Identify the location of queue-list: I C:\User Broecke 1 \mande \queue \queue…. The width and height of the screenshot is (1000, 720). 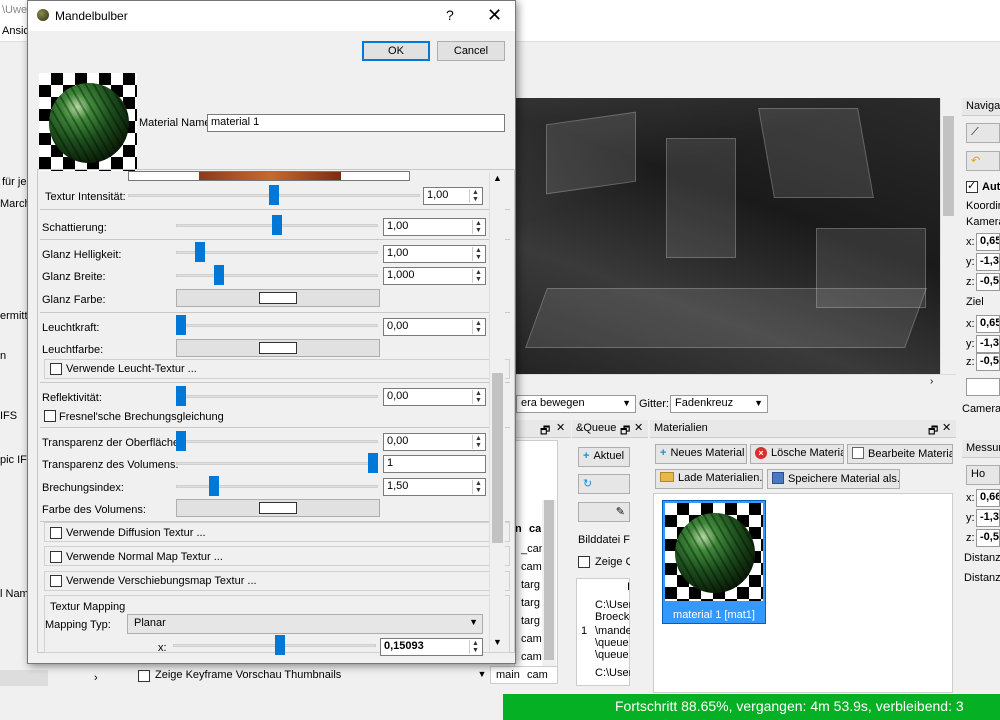
(605, 632).